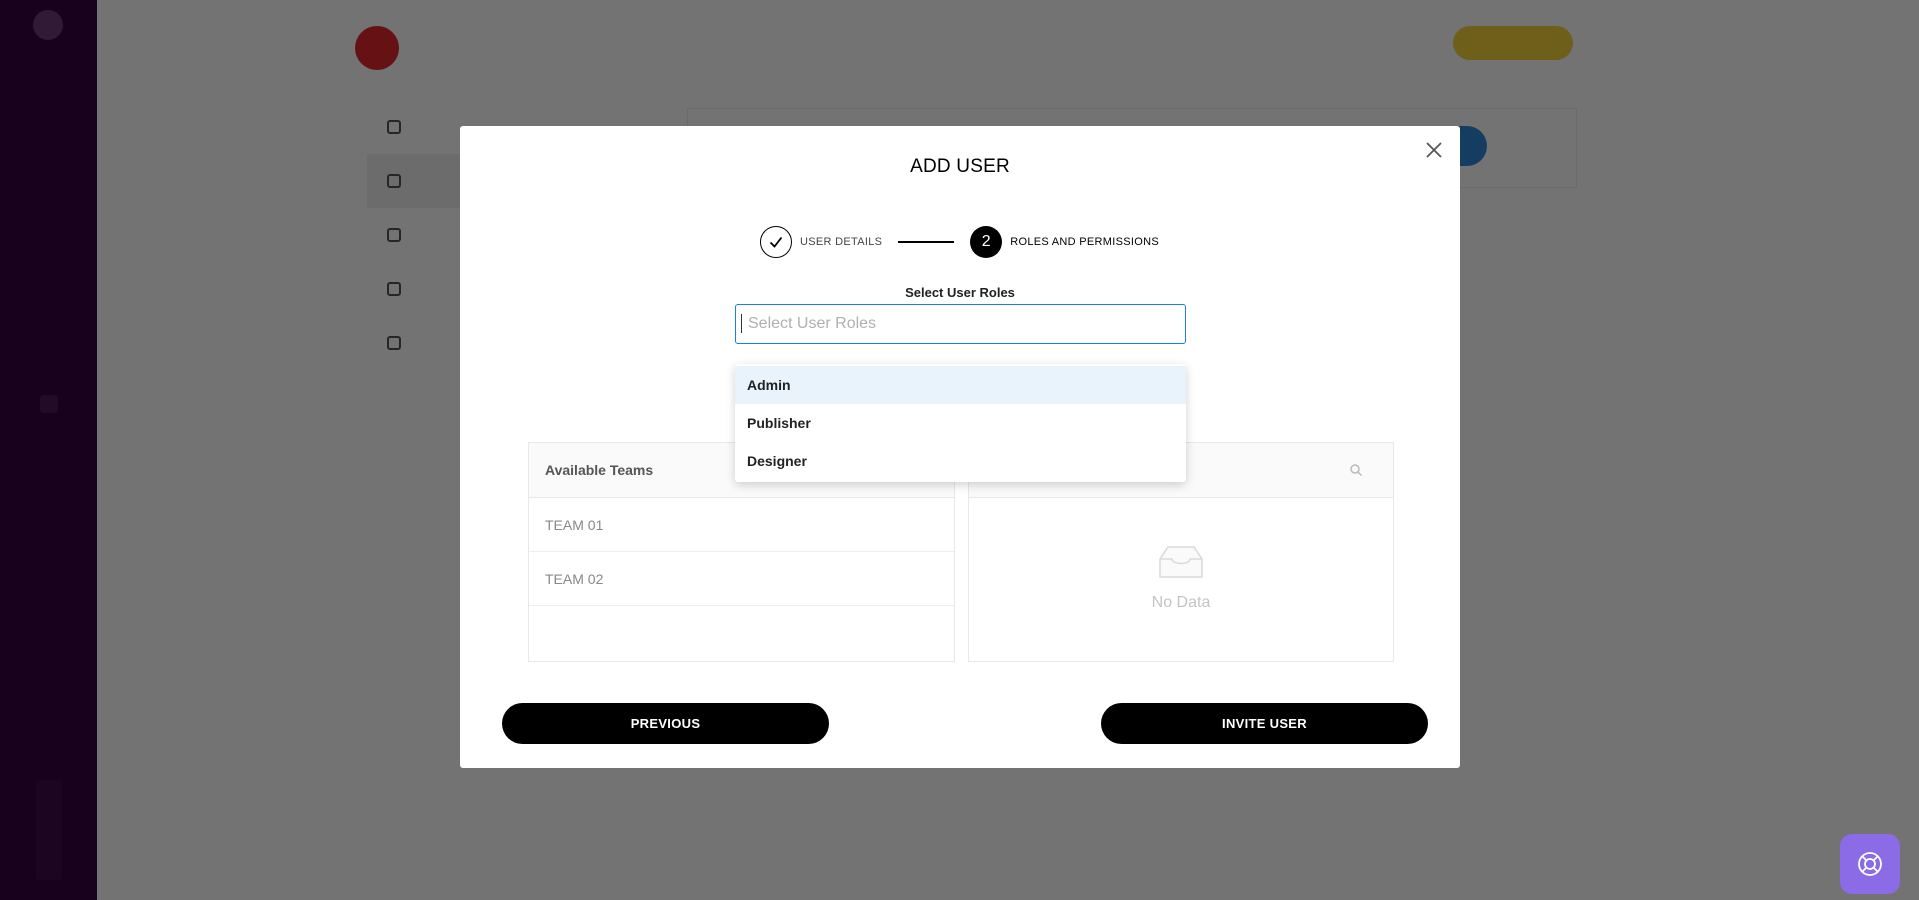 Image resolution: width=1919 pixels, height=900 pixels. Describe the element at coordinates (1264, 723) in the screenshot. I see `invite-user-button: INVITE USER` at that location.